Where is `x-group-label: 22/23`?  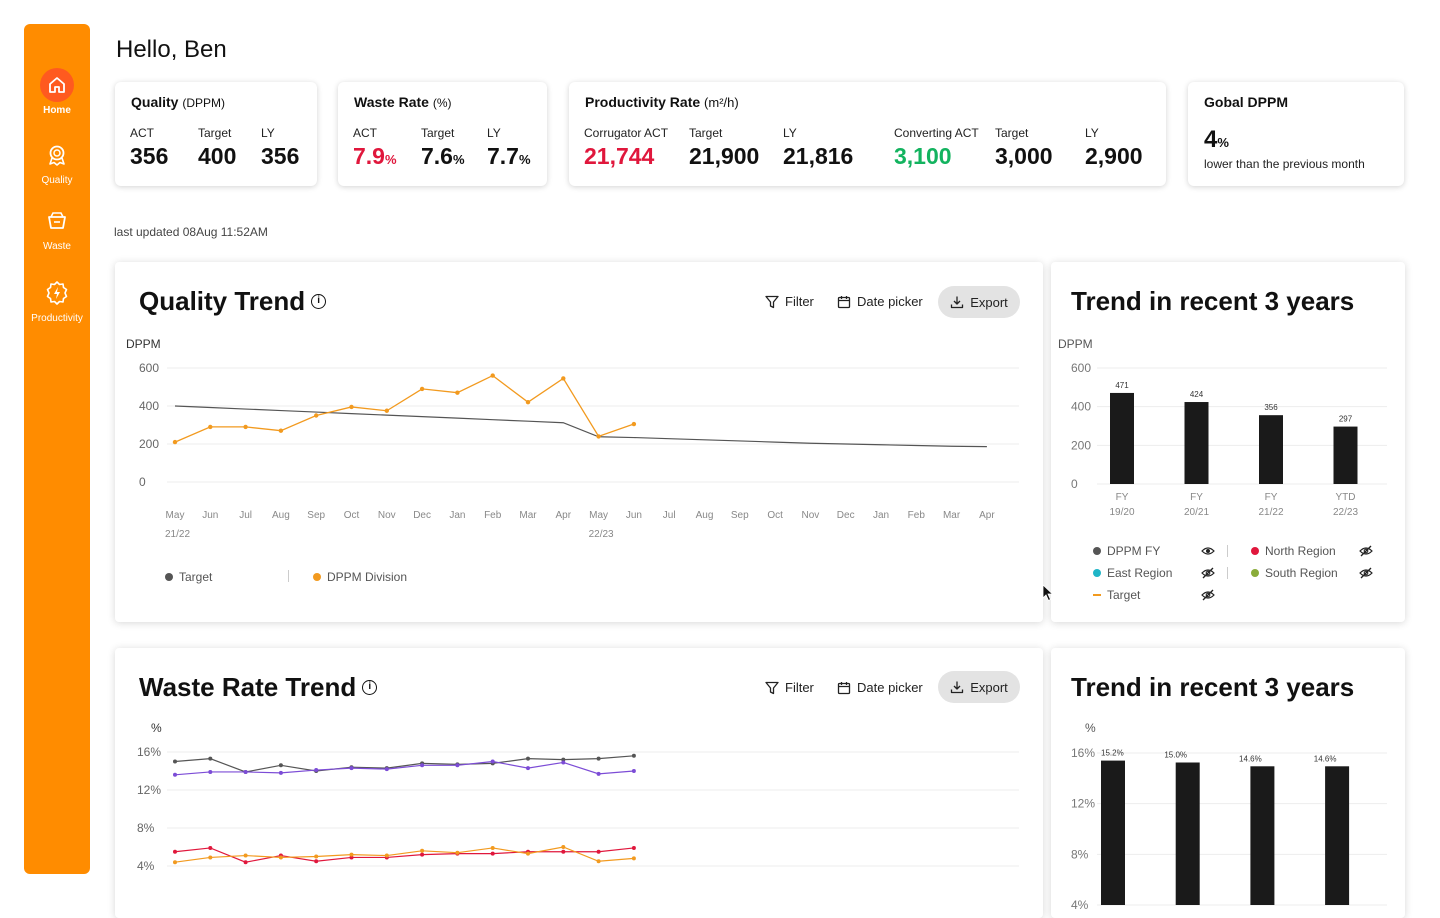
x-group-label: 22/23 is located at coordinates (601, 534).